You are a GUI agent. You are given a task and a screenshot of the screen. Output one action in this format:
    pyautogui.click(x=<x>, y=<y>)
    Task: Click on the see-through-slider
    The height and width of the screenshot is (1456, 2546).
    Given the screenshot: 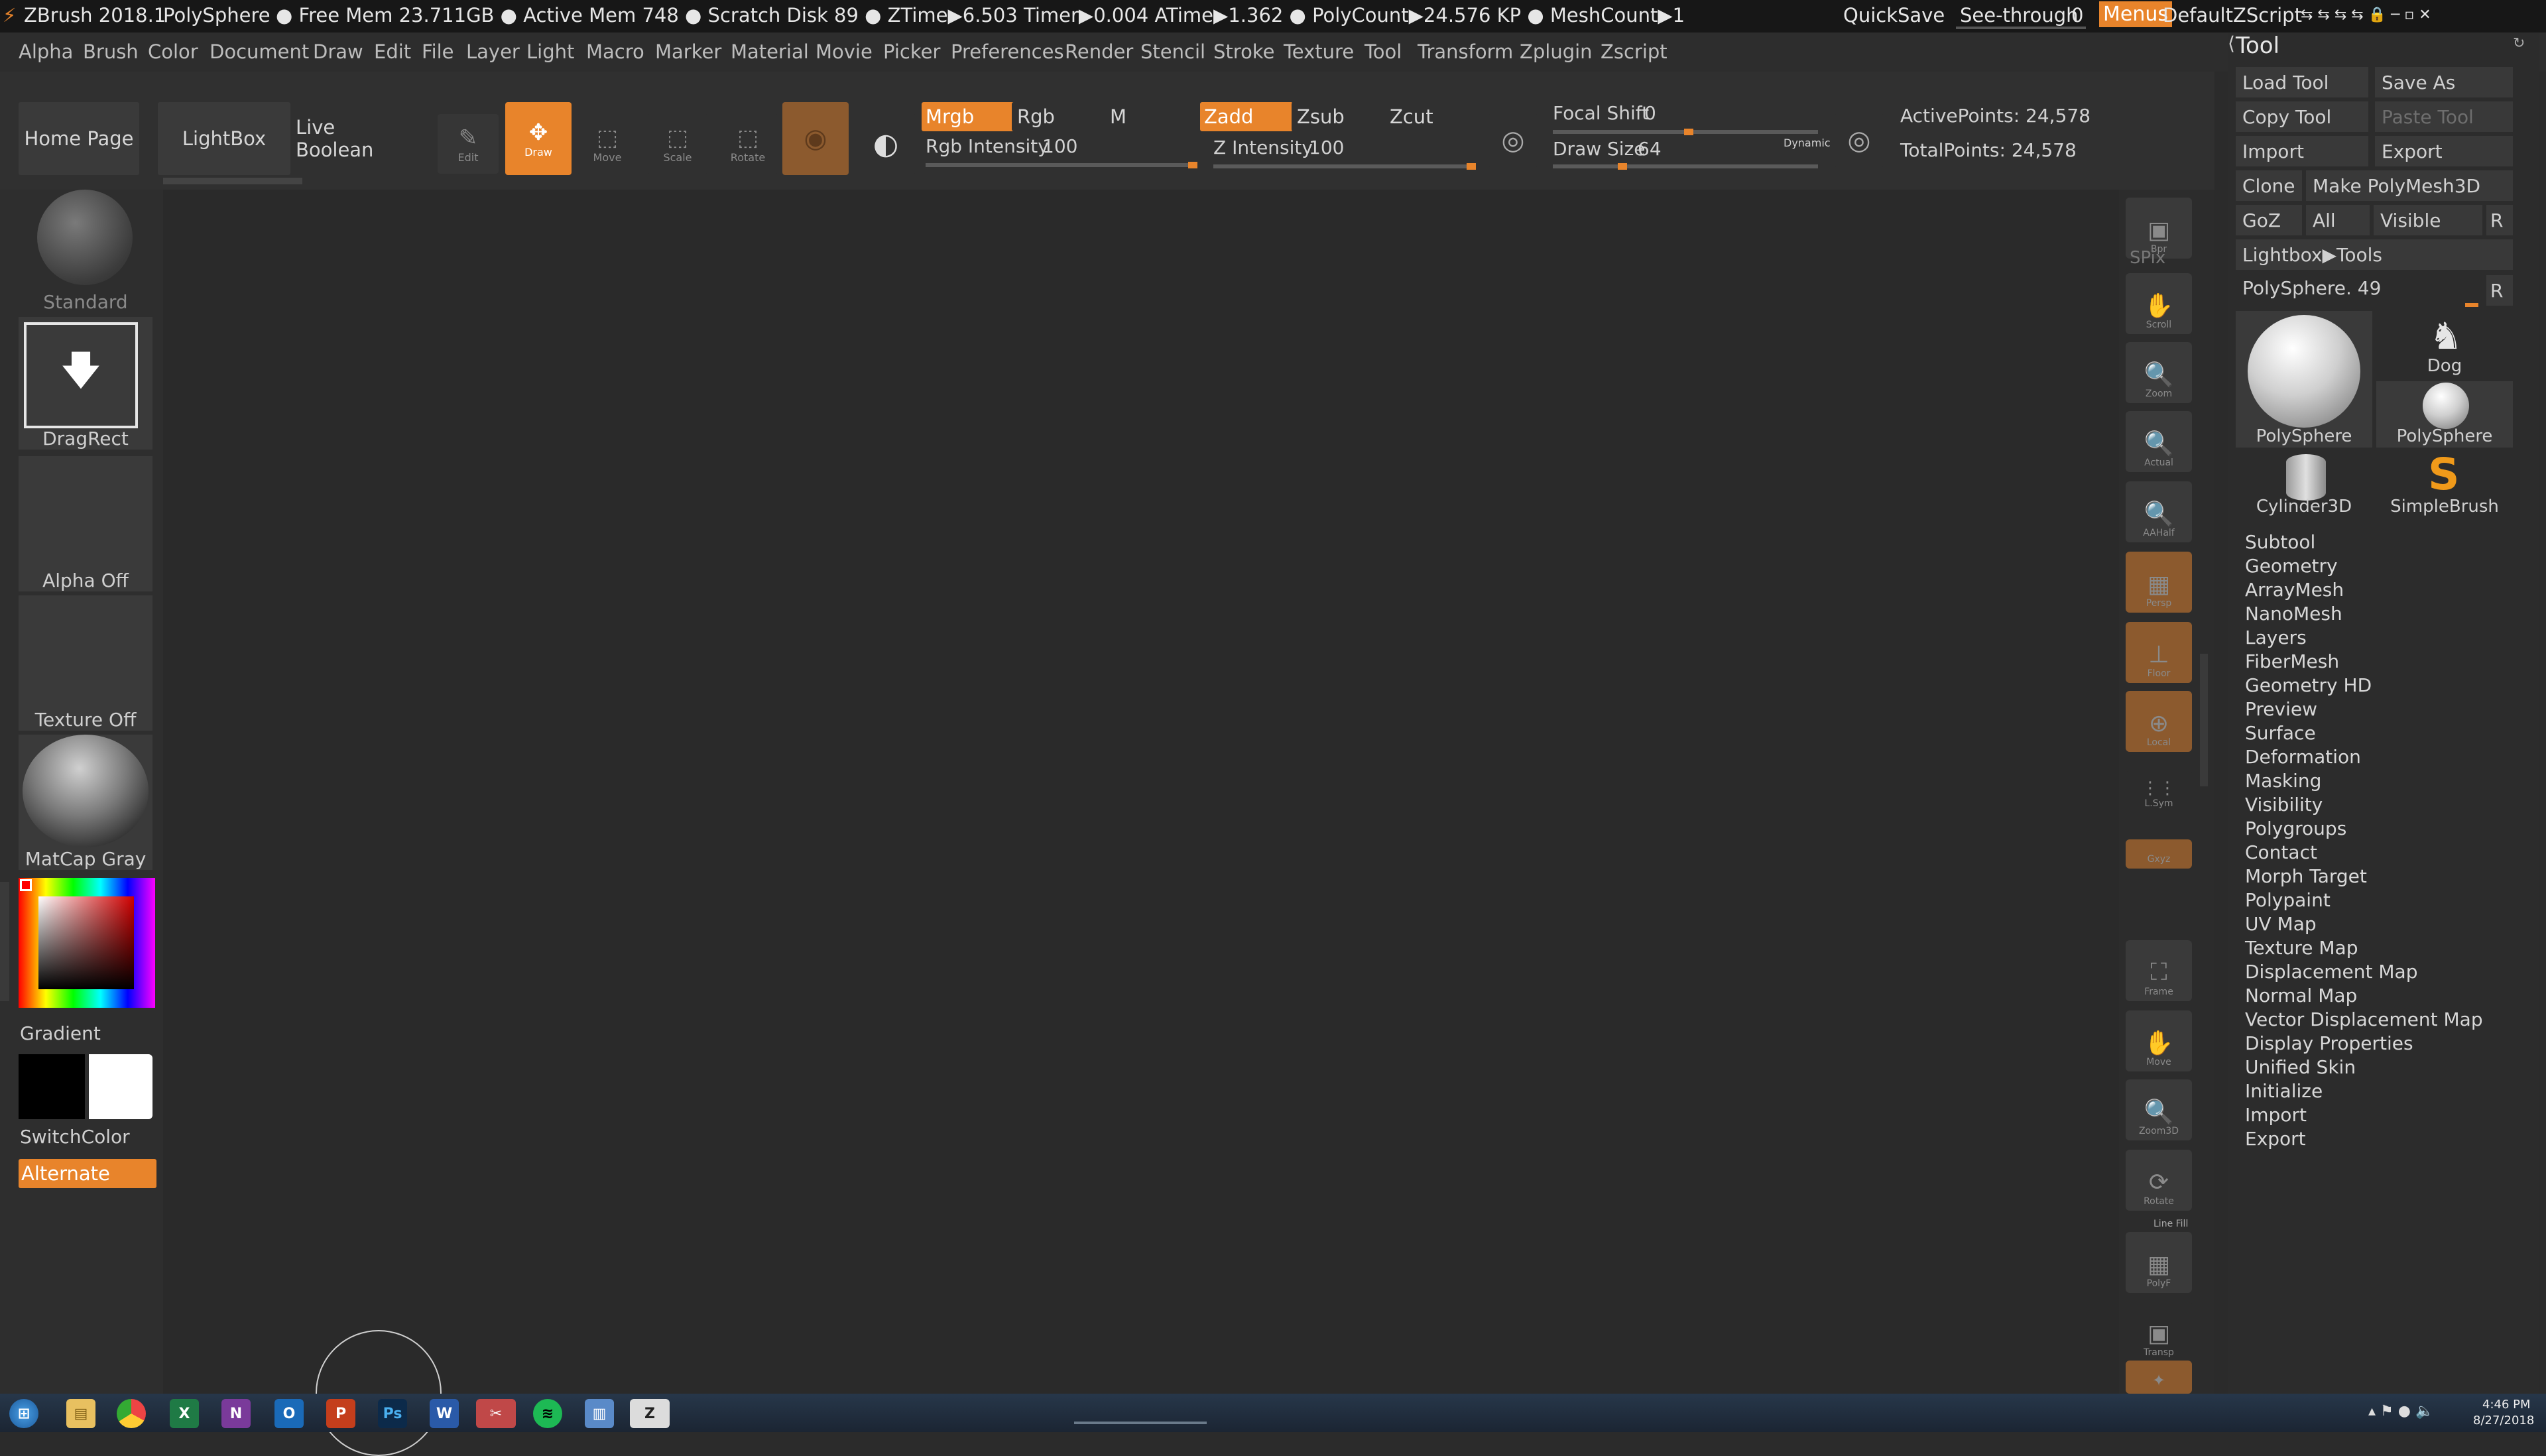 What is the action you would take?
    pyautogui.click(x=2021, y=28)
    